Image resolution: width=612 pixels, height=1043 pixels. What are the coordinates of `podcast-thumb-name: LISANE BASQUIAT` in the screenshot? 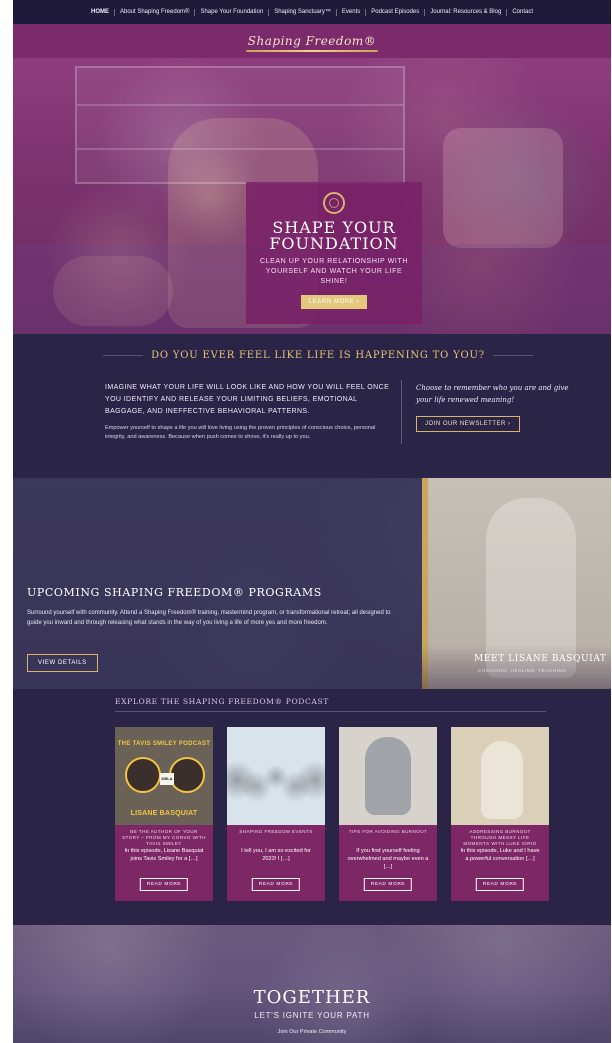 It's located at (164, 813).